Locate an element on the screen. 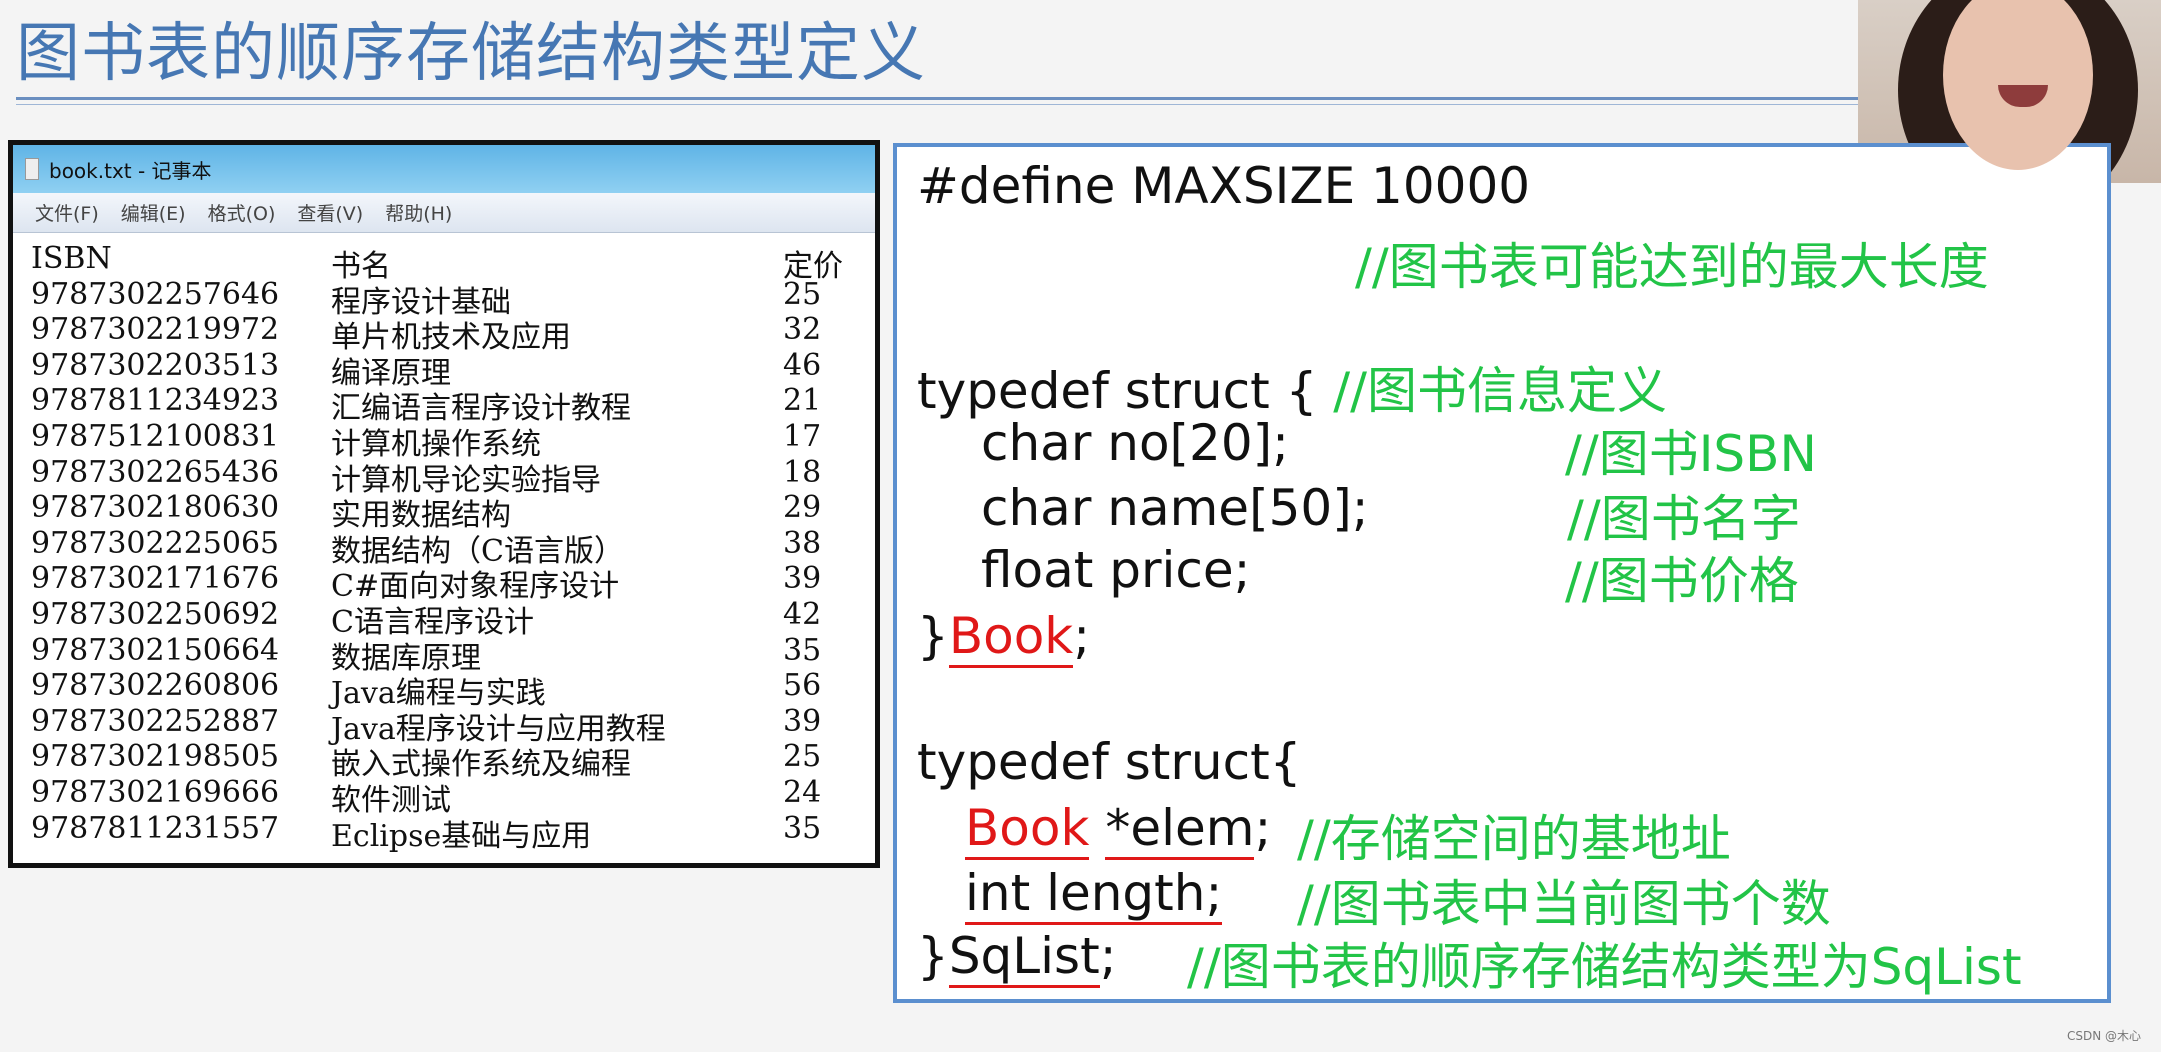  book-row: 9787302265436 计算机导论实验指导 18 is located at coordinates (451, 476).